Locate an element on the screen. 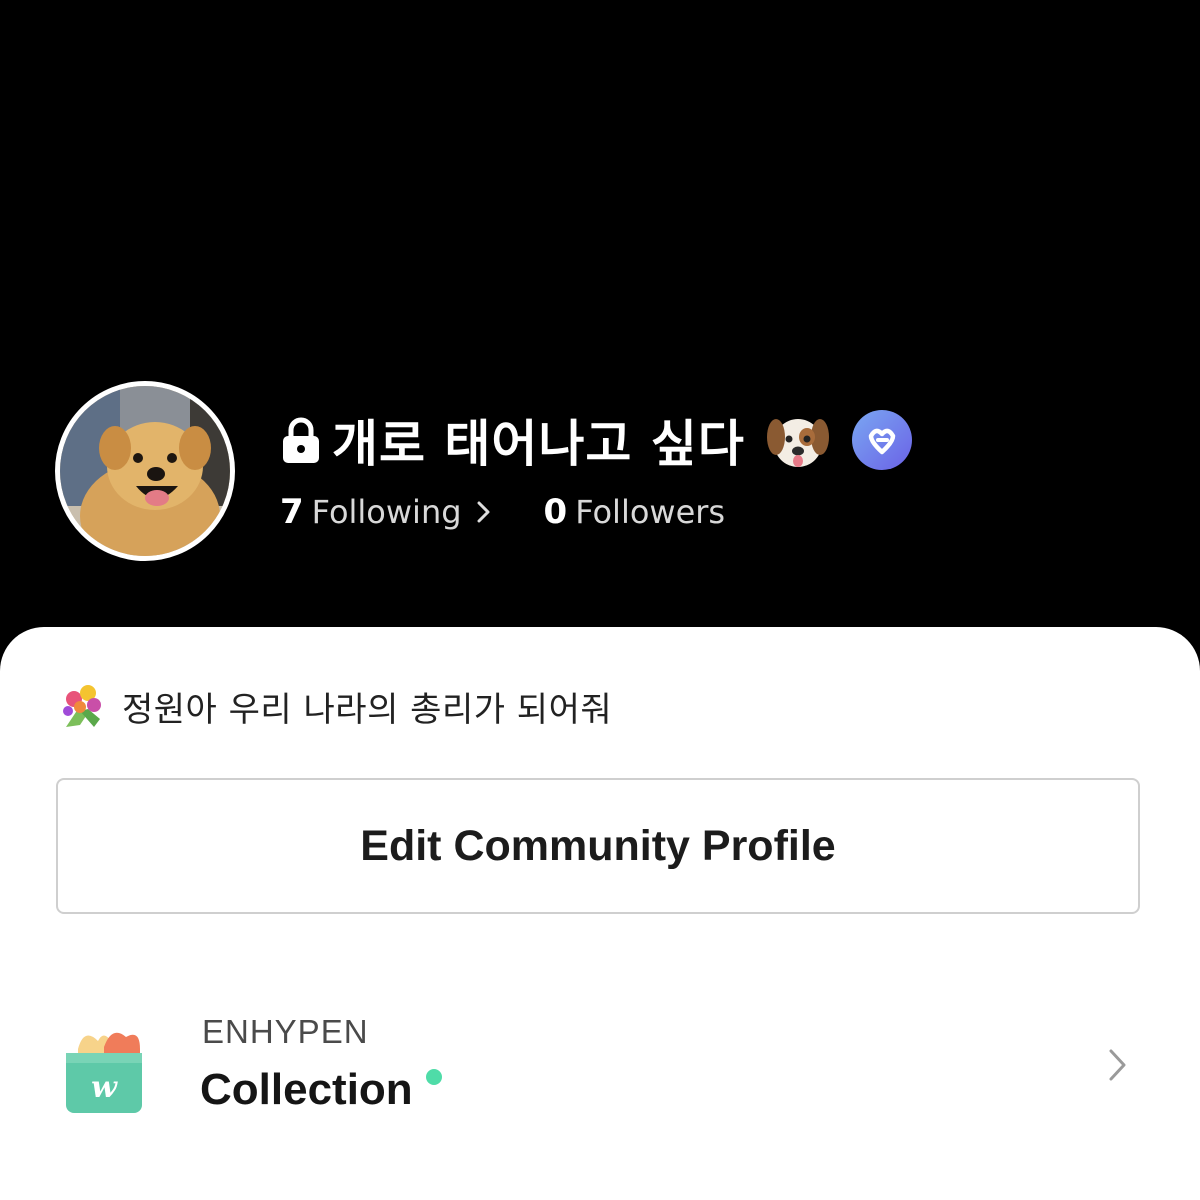  following-label: Following is located at coordinates (386, 512).